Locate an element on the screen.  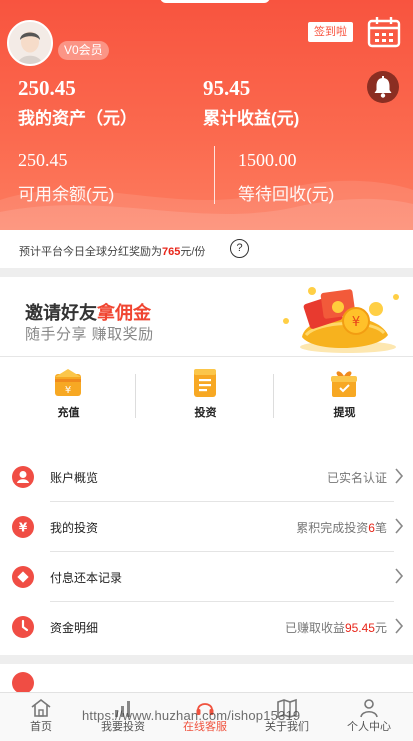
coins-red-envelope-icon: ¥ is located at coordinates (341, 320).